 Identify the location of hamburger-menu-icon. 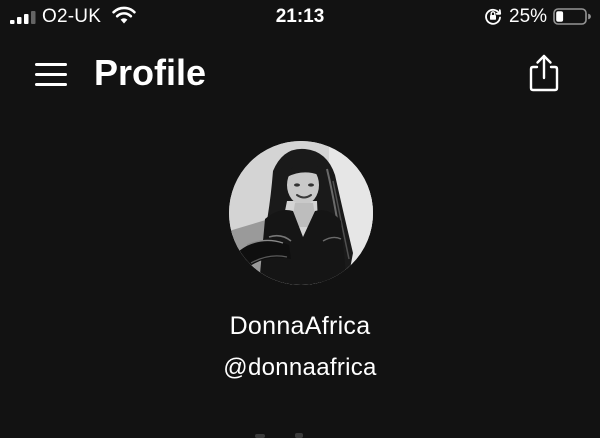
(51, 74).